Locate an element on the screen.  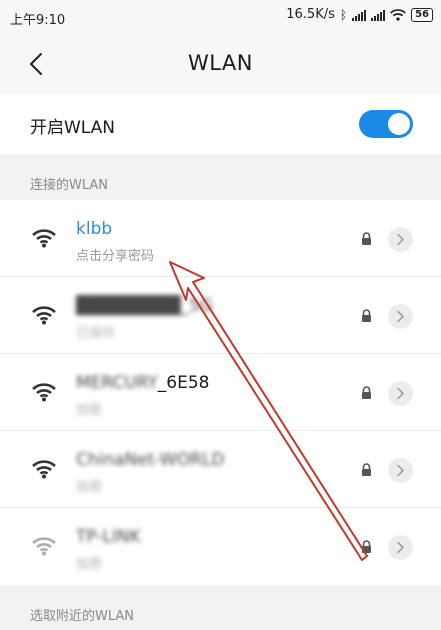
network-item: TP-LINK 加密 is located at coordinates (220, 546).